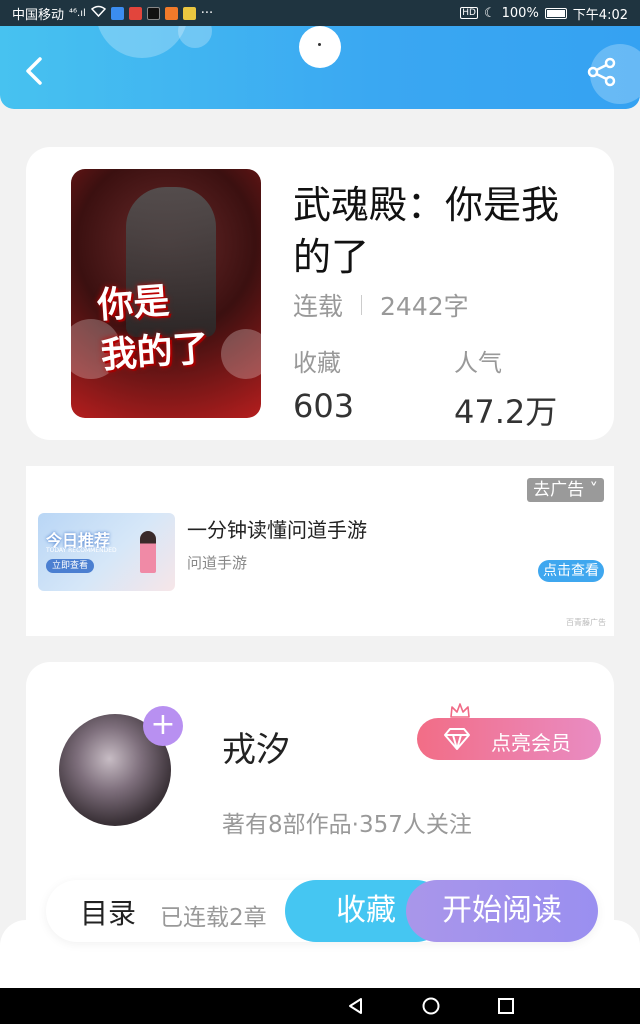 Image resolution: width=640 pixels, height=1024 pixels. What do you see at coordinates (460, 710) in the screenshot?
I see `crown-icon` at bounding box center [460, 710].